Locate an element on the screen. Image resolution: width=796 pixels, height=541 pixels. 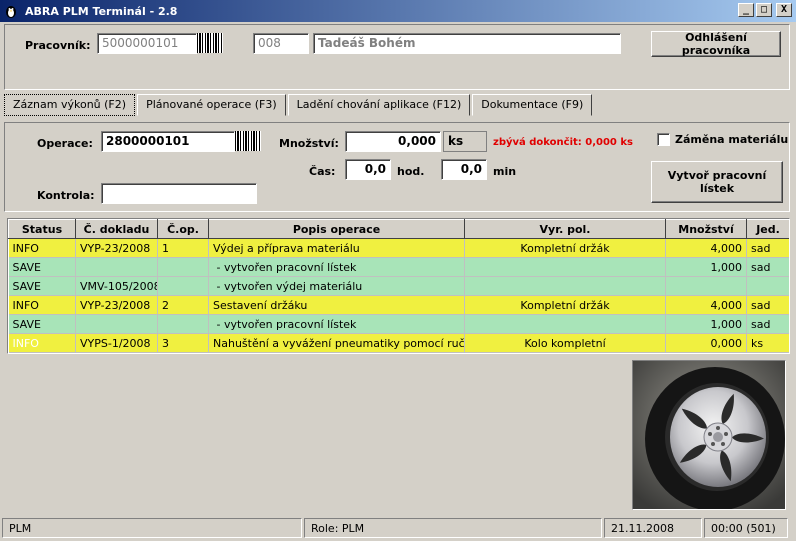
status-bar: PLM Role: PLM 21.11.2008 00:00 (501) is located at coordinates (398, 528).